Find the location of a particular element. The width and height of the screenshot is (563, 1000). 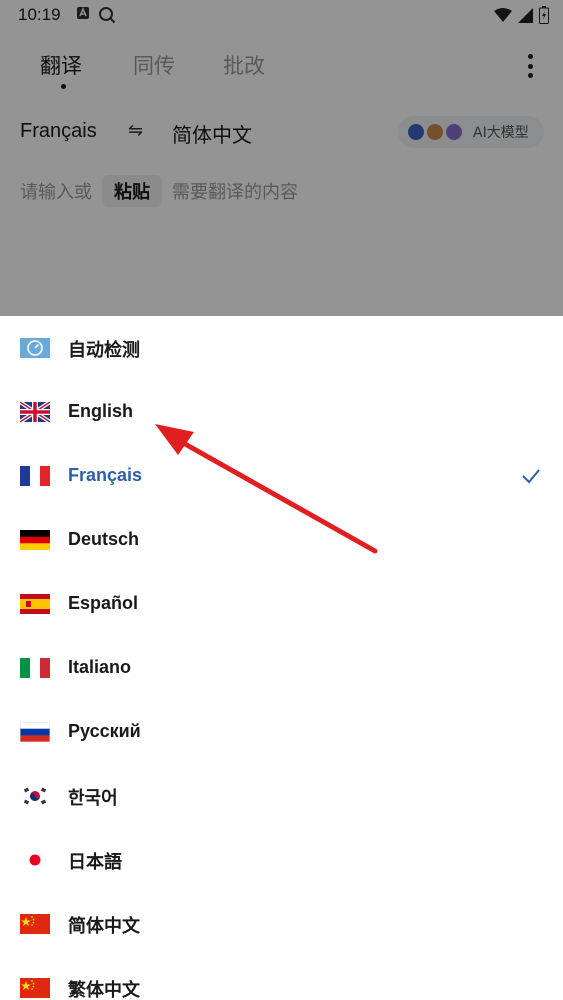

language-option-spanish: Español is located at coordinates (281, 604).